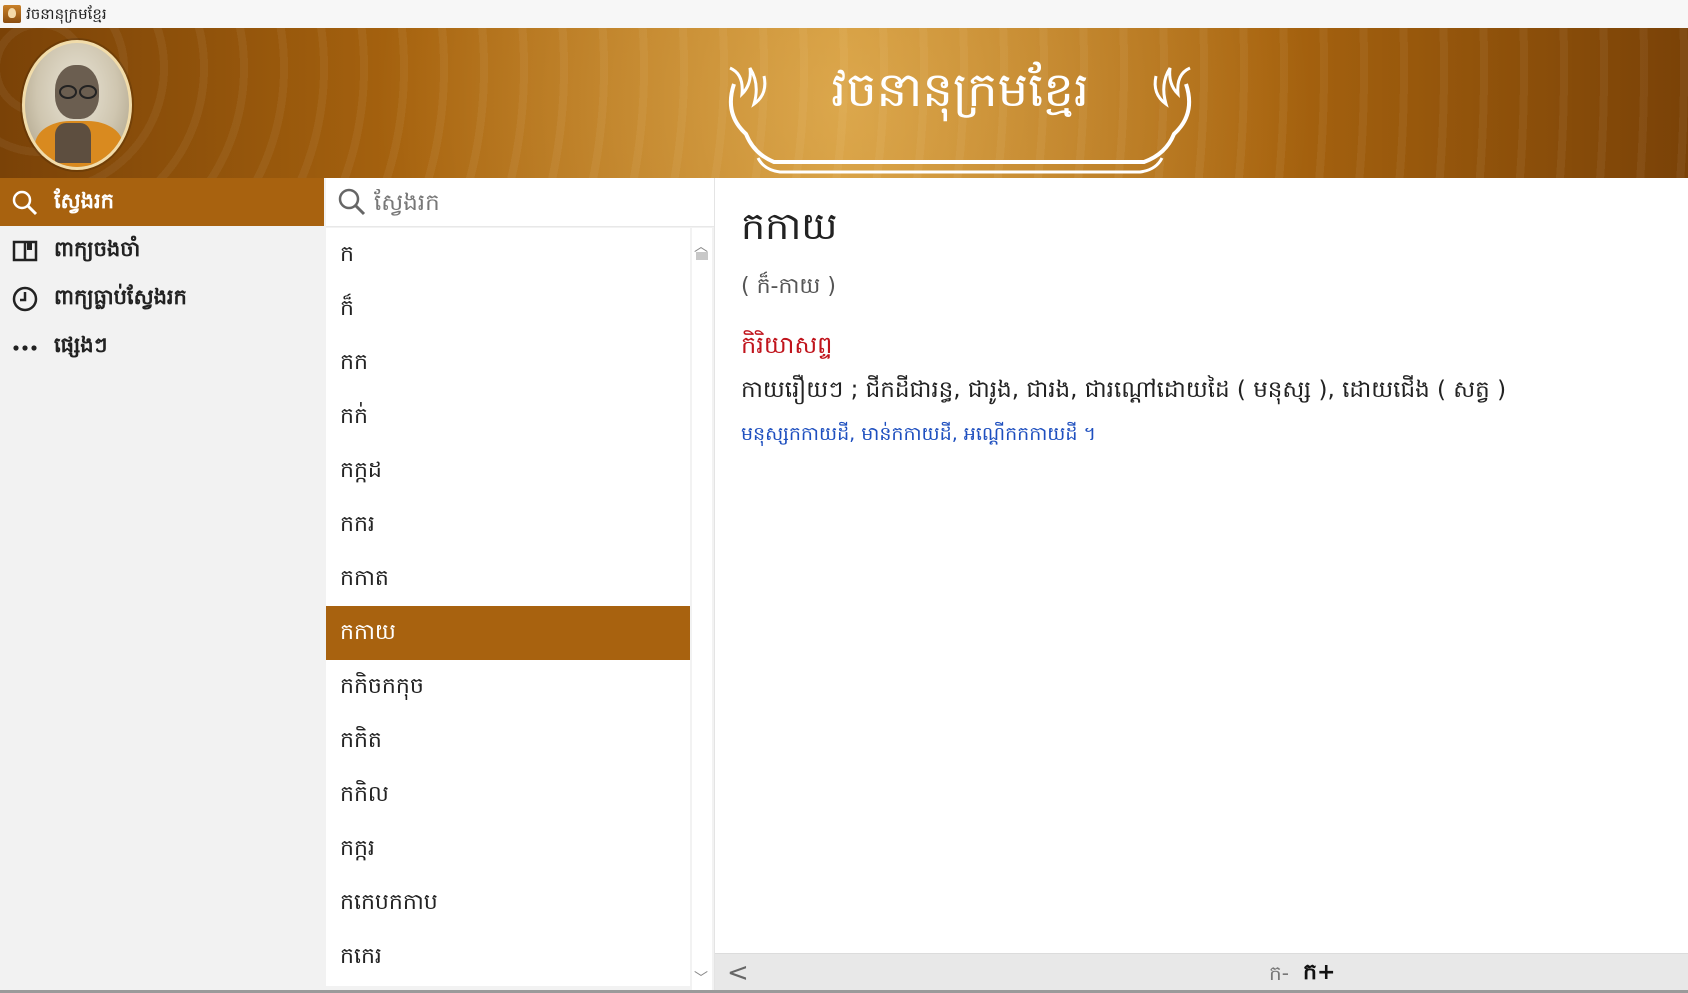 The width and height of the screenshot is (1688, 993). I want to click on search-input, so click(534, 203).